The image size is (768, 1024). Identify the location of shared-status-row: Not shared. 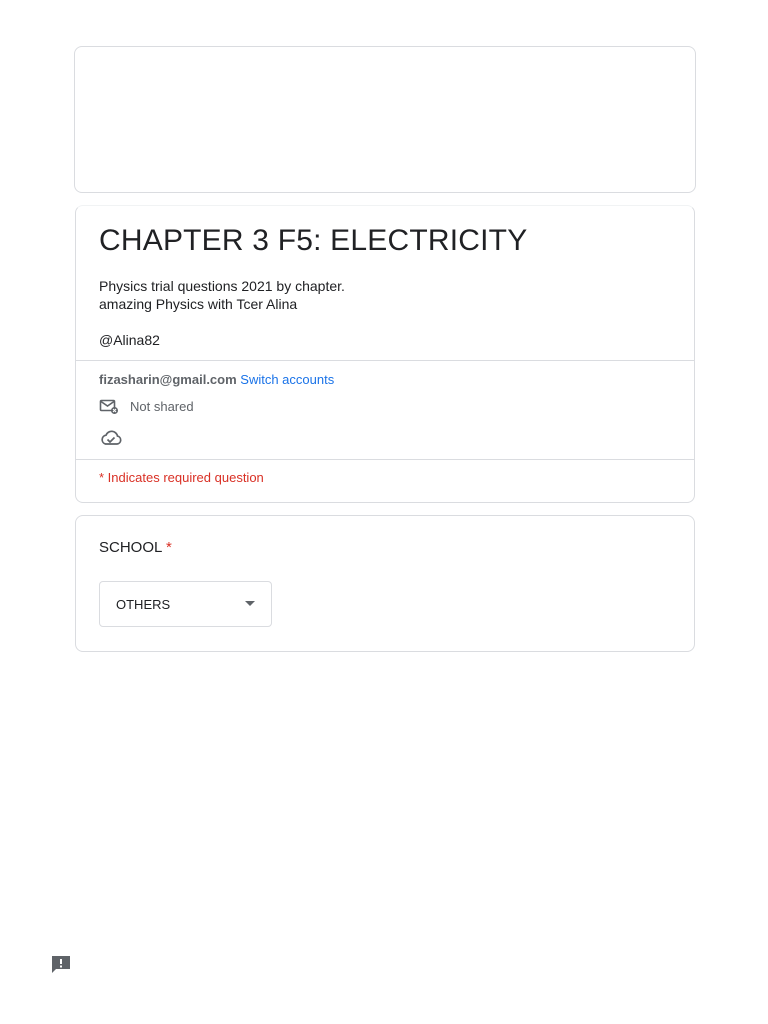
(146, 406).